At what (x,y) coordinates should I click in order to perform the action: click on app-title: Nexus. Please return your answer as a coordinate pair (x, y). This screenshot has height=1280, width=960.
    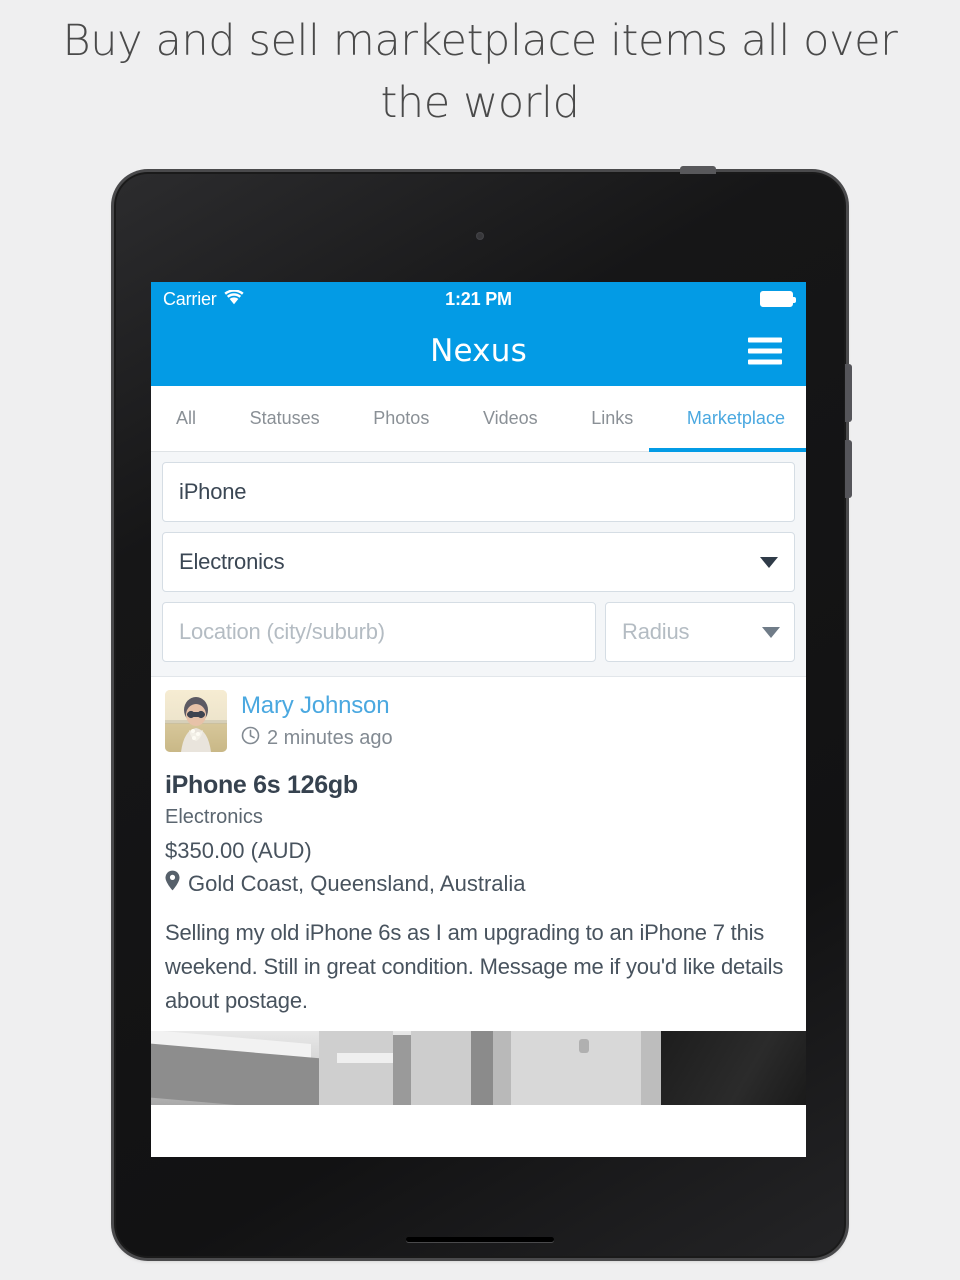
    Looking at the image, I should click on (478, 351).